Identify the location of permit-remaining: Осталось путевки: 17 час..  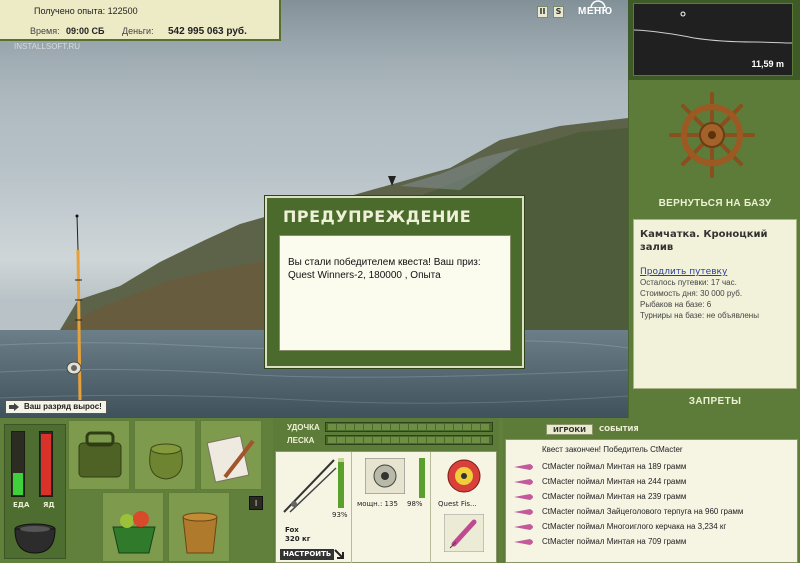
(688, 282).